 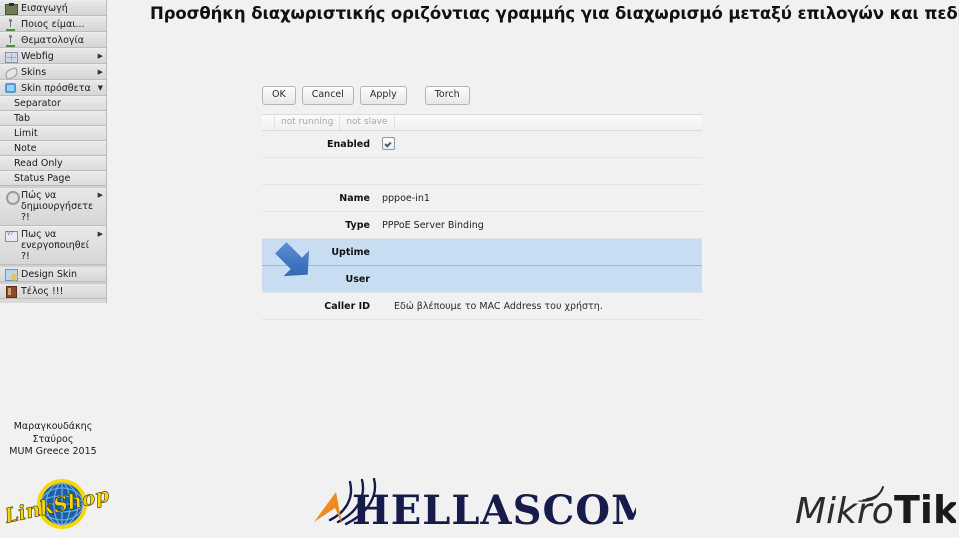 I want to click on row-label: Type, so click(x=357, y=225).